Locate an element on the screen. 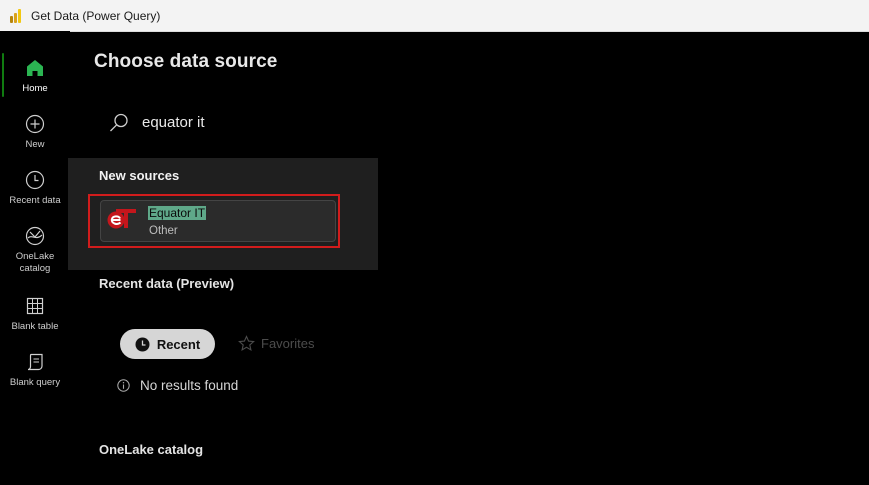 The image size is (869, 485). add-circle-icon is located at coordinates (35, 124).